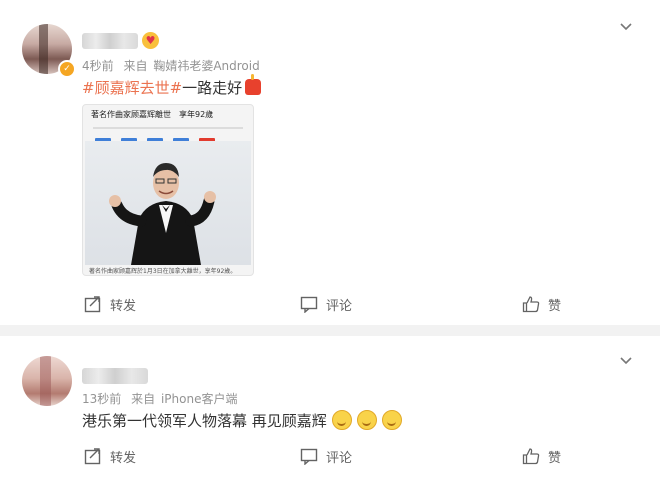 This screenshot has height=478, width=660. What do you see at coordinates (47, 381) in the screenshot?
I see `avatar` at bounding box center [47, 381].